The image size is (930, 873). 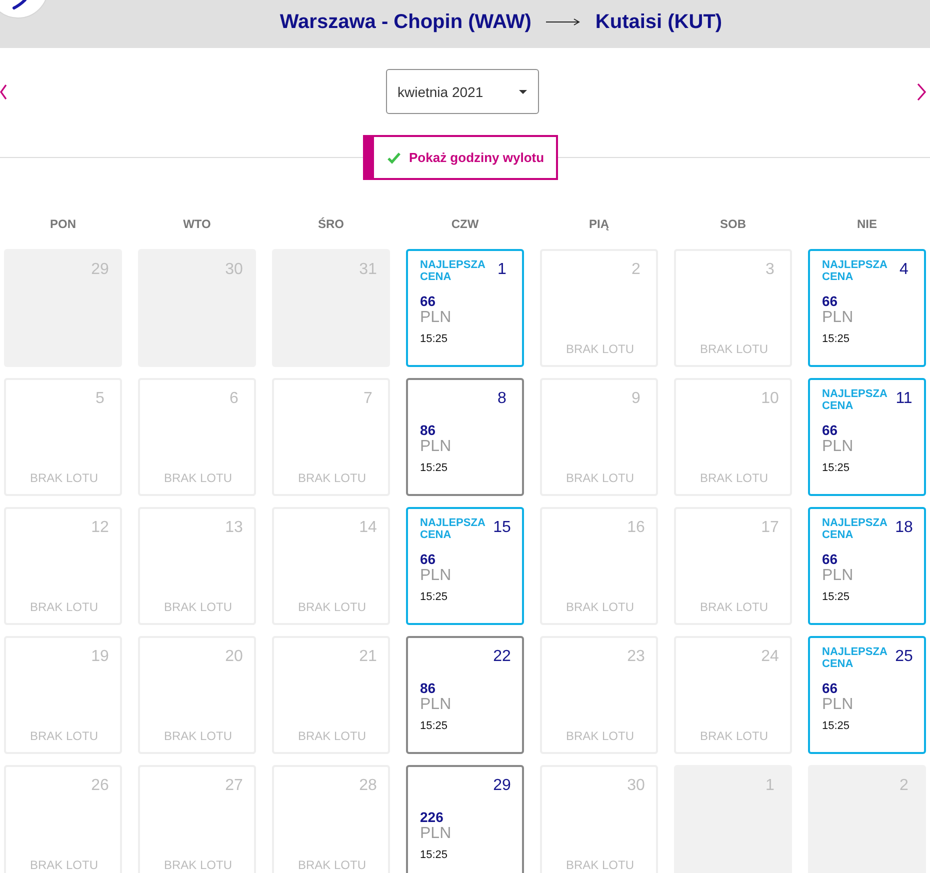 What do you see at coordinates (432, 817) in the screenshot?
I see `price-amount: 226` at bounding box center [432, 817].